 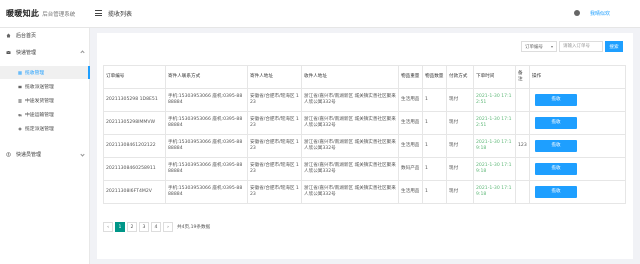 What do you see at coordinates (35, 73) in the screenshot?
I see `sidebar-subitem-label: 揽收管理` at bounding box center [35, 73].